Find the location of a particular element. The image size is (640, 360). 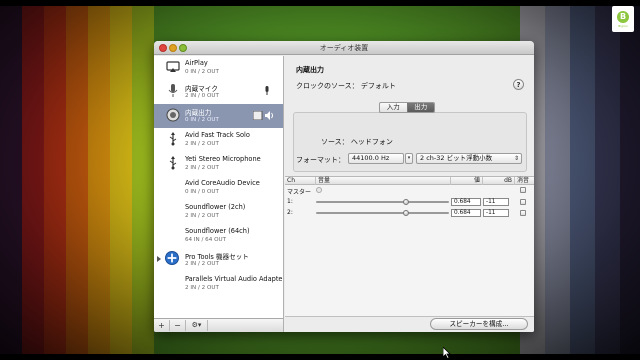

header-value: 値 is located at coordinates (466, 181).